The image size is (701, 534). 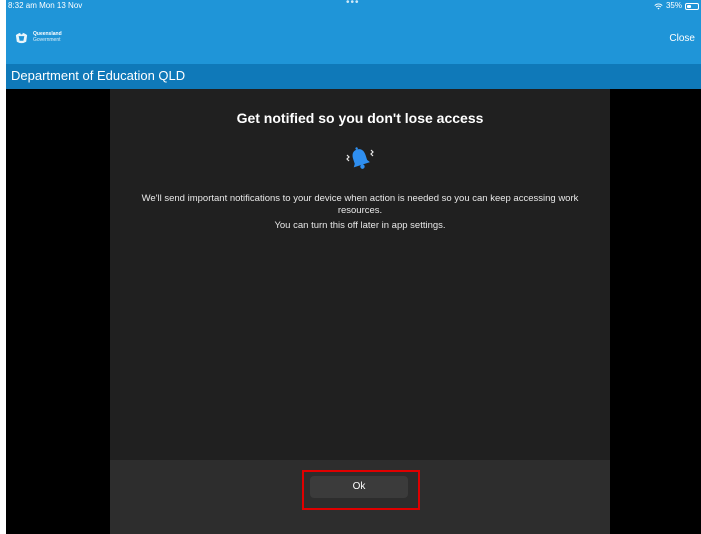 I want to click on close-button: Close, so click(x=682, y=38).